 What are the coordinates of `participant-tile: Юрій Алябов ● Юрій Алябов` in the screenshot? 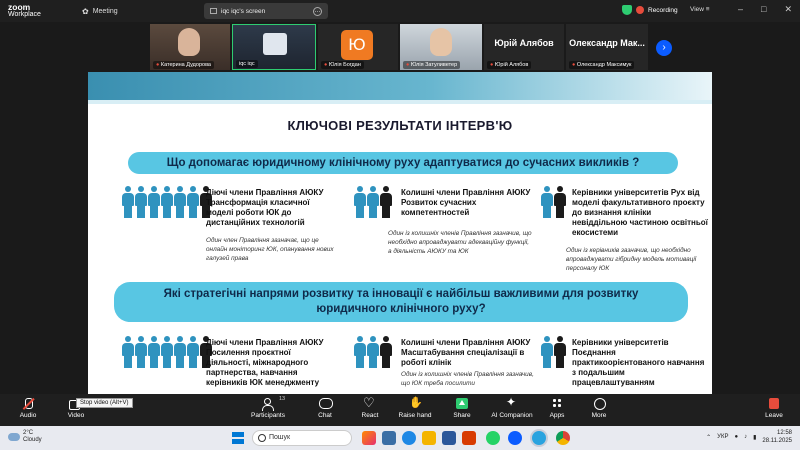 It's located at (524, 47).